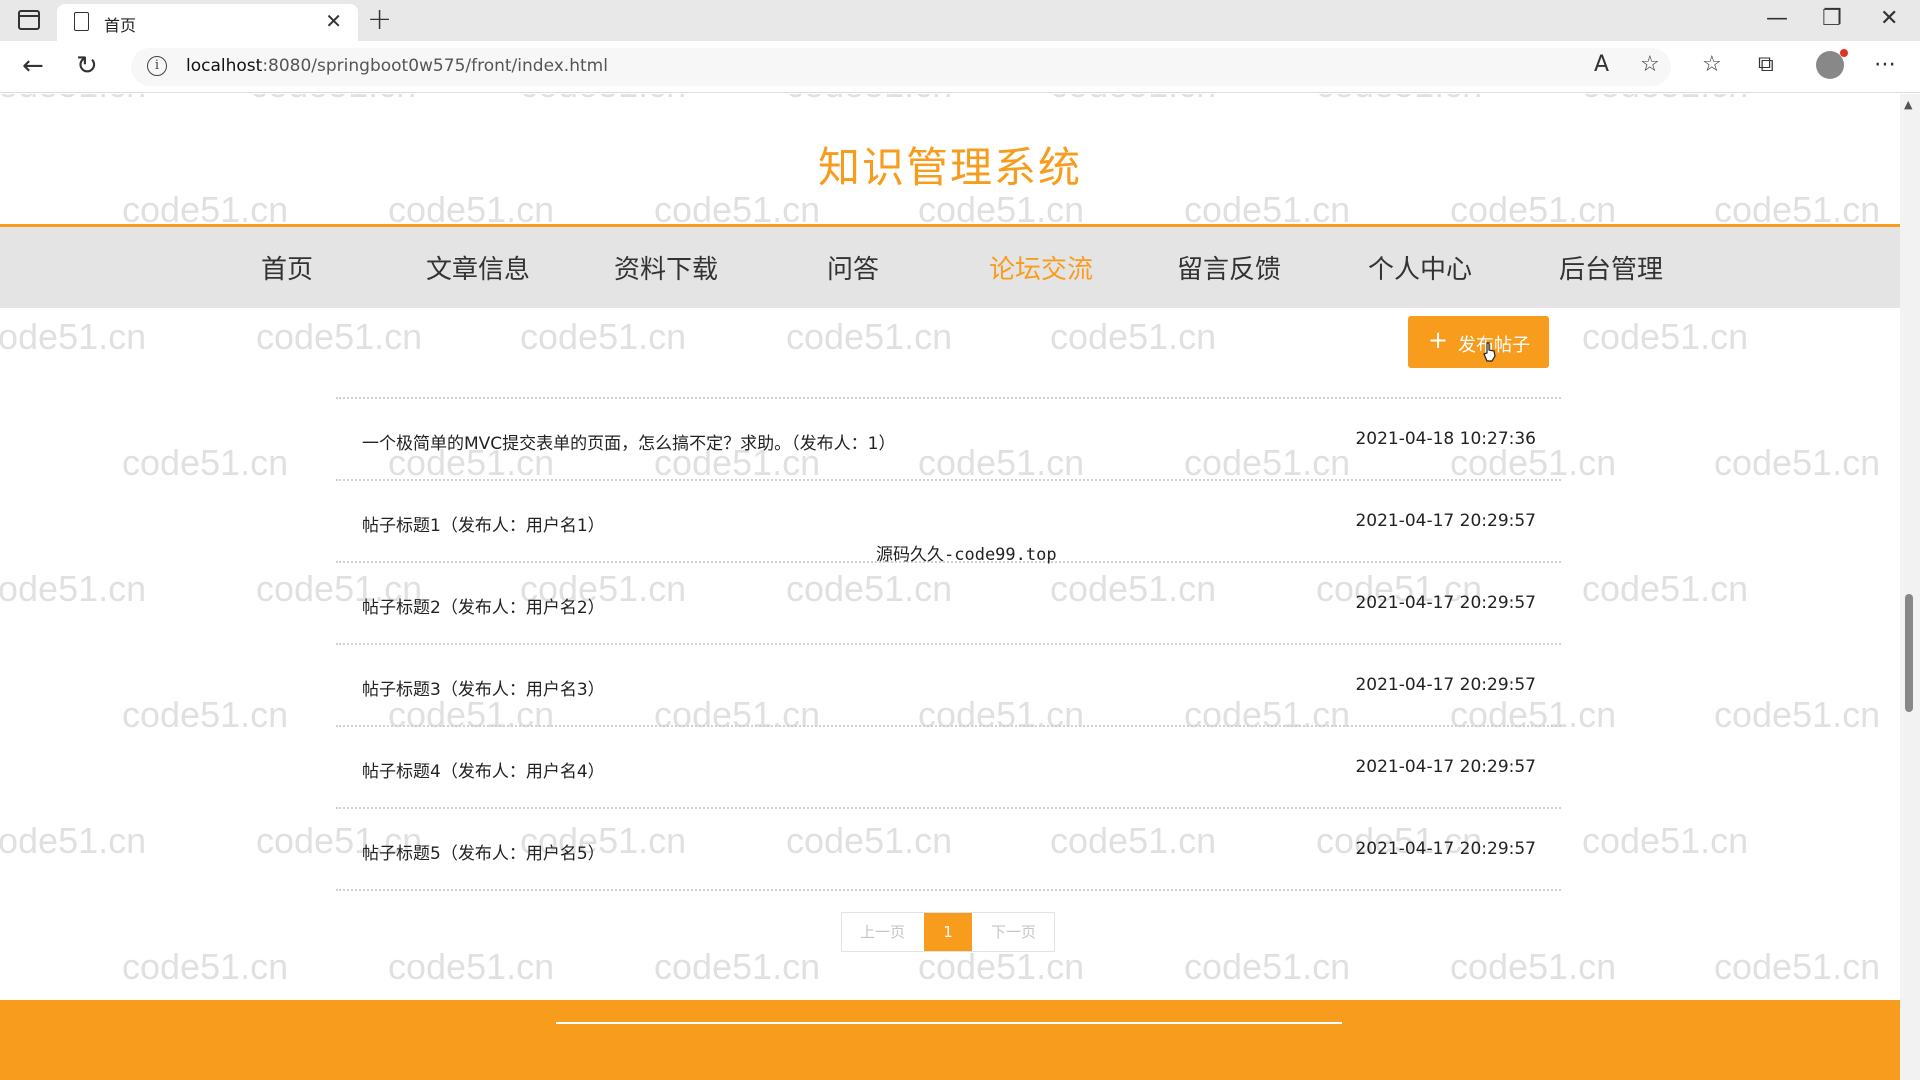  I want to click on site-info-icon: i, so click(157, 66).